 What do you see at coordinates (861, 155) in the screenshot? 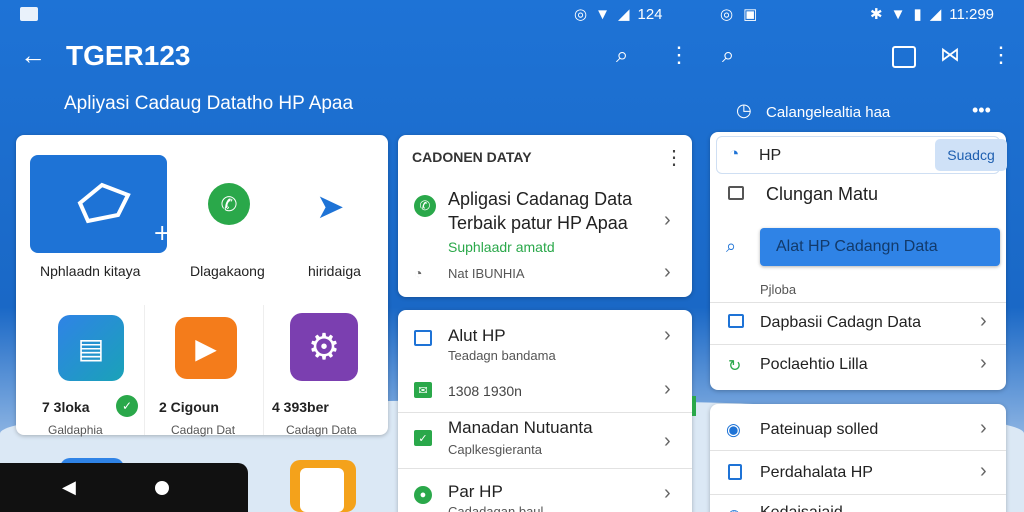
I see `search-bar: ◔ HP Suadcg` at bounding box center [861, 155].